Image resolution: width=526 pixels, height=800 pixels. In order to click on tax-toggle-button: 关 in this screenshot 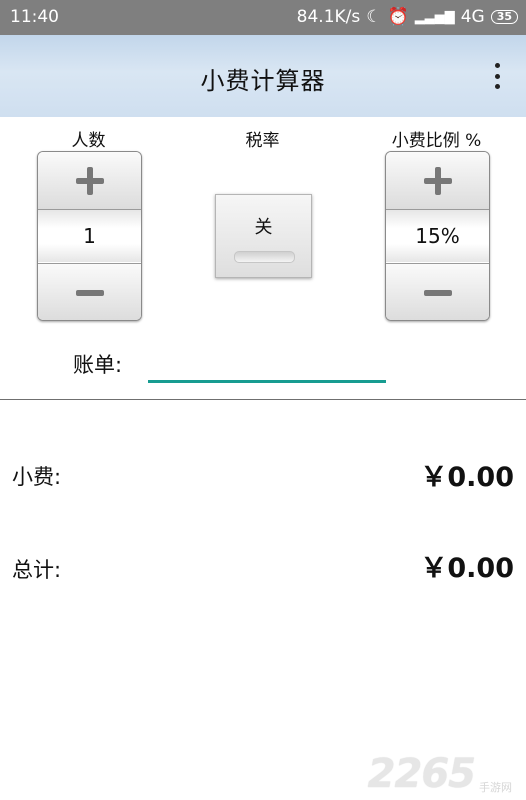, I will do `click(263, 236)`.